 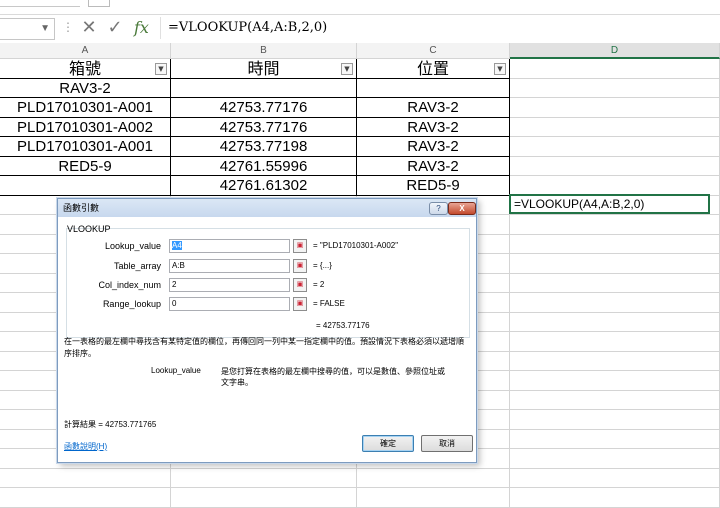 I want to click on ribbon-edge, so click(x=360, y=5).